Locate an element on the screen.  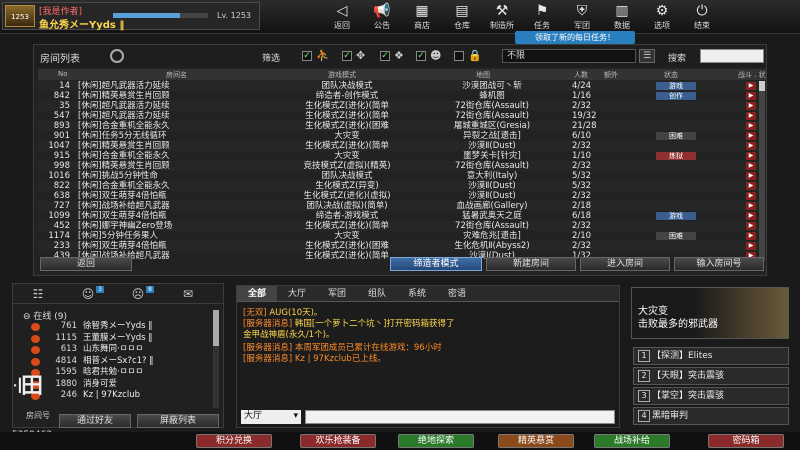
col-count: 人数 is located at coordinates (581, 75).